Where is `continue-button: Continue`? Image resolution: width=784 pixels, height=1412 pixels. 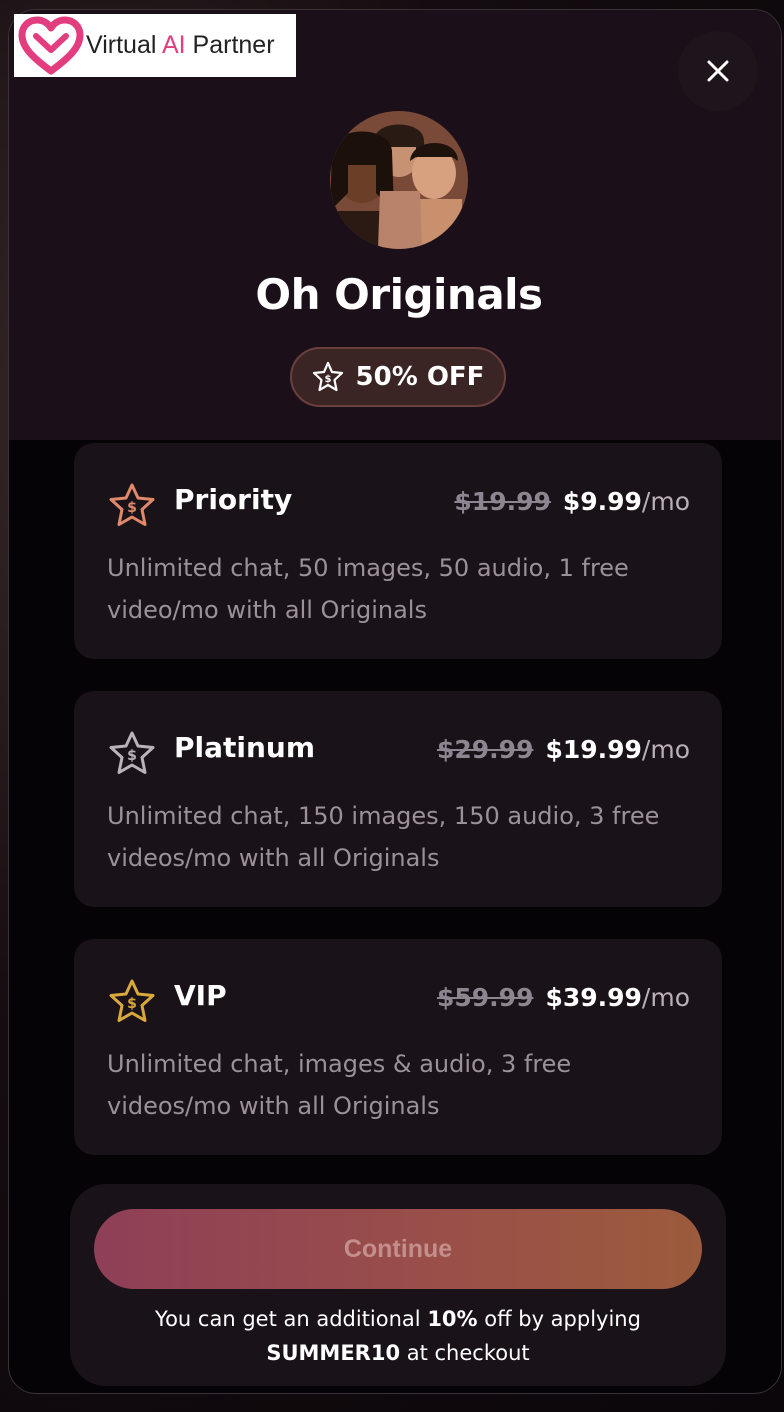
continue-button: Continue is located at coordinates (398, 1249).